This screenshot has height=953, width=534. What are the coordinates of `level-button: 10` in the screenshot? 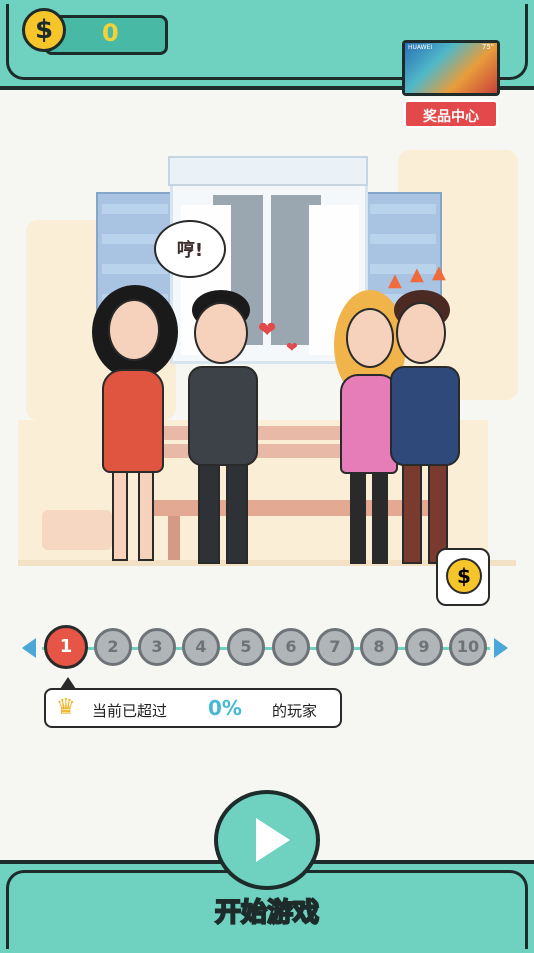 It's located at (468, 647).